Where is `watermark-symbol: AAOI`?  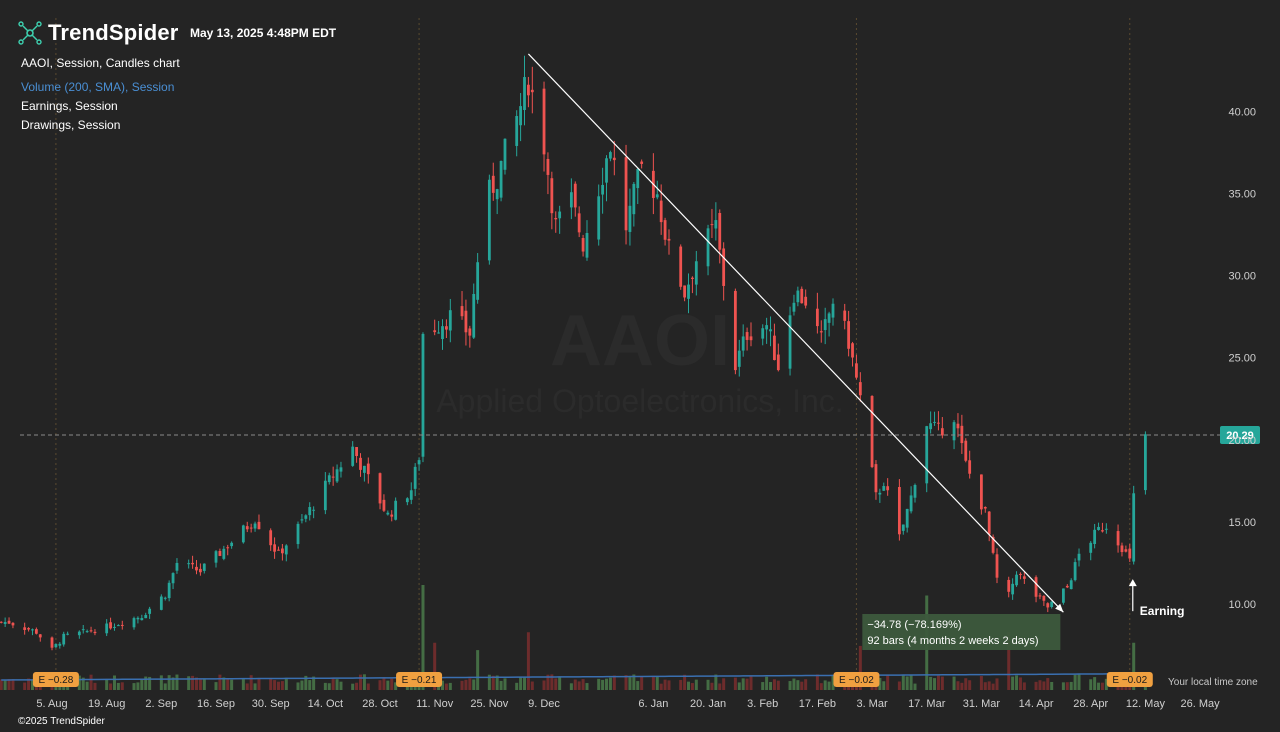
watermark-symbol: AAOI is located at coordinates (640, 341).